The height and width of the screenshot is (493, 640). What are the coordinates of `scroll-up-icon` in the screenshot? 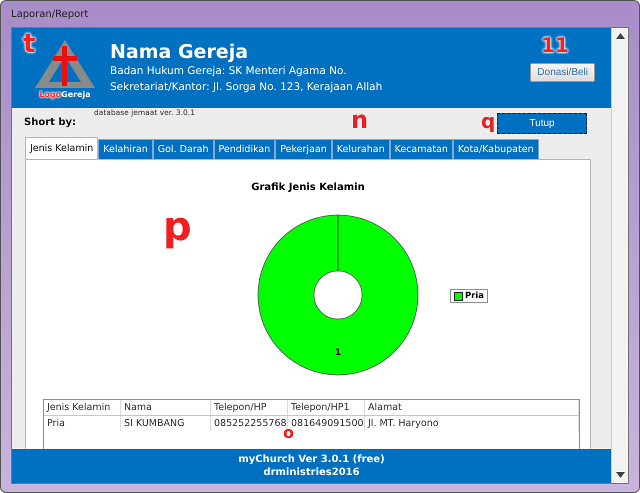 It's located at (620, 36).